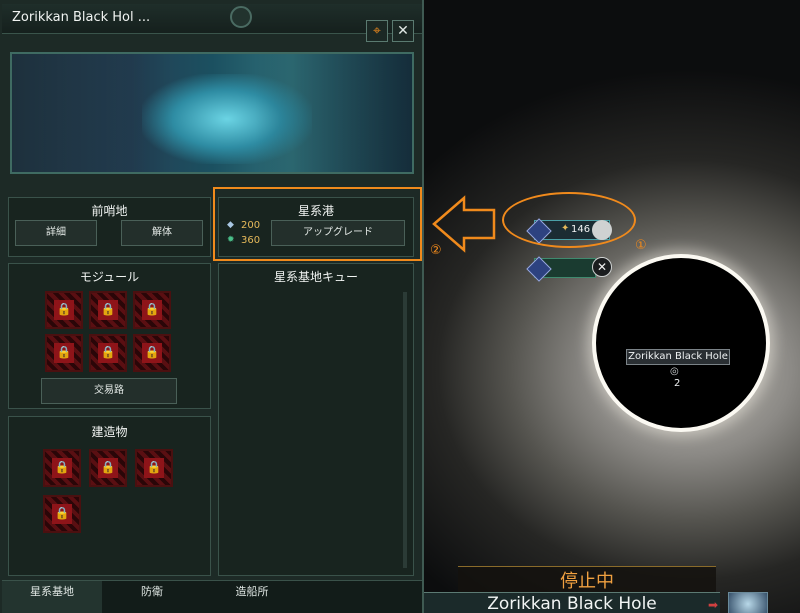 The image size is (800, 613). I want to click on title-ornament-icon, so click(241, 17).